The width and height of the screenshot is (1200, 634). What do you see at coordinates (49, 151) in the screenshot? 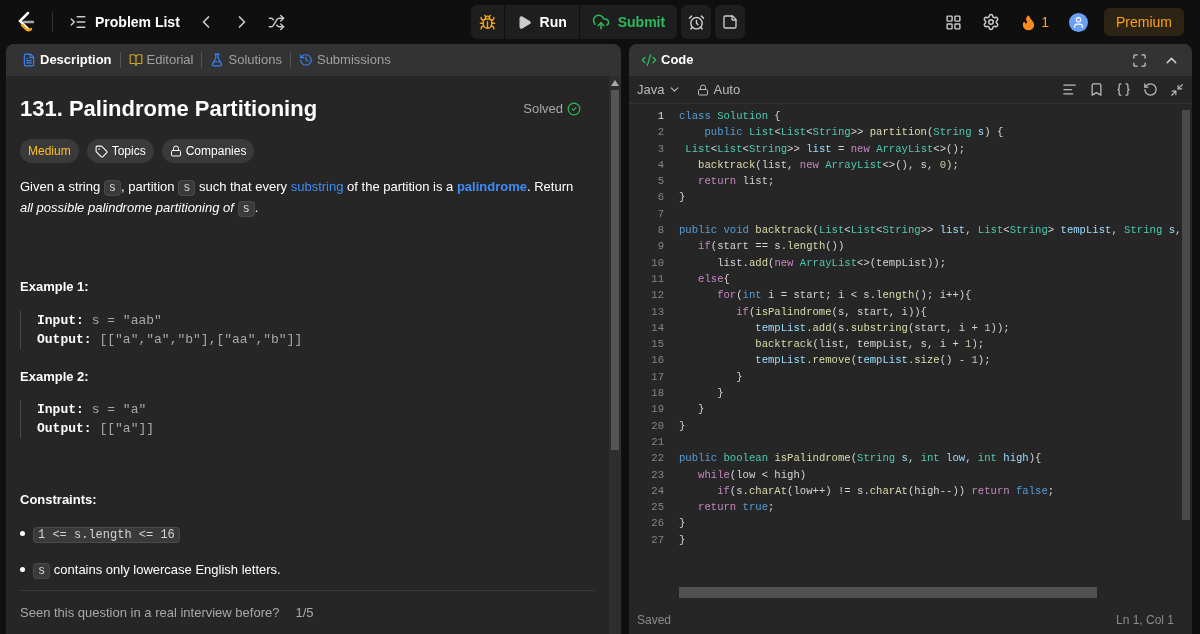
I see `difficulty-badge: Medium` at bounding box center [49, 151].